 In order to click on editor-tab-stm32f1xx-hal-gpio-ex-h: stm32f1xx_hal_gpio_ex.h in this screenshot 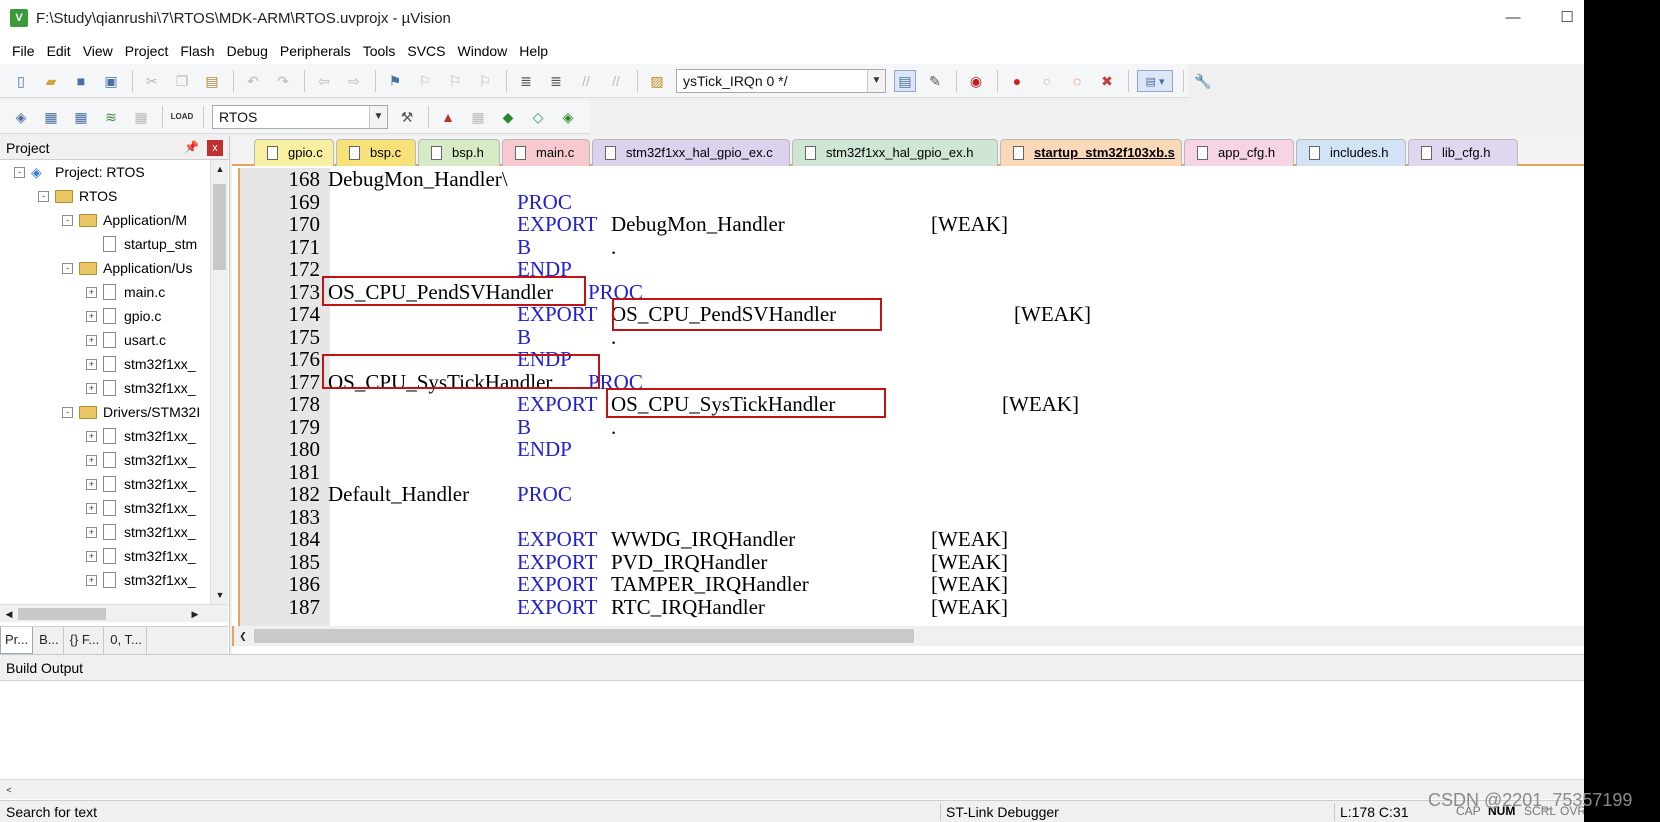, I will do `click(895, 152)`.